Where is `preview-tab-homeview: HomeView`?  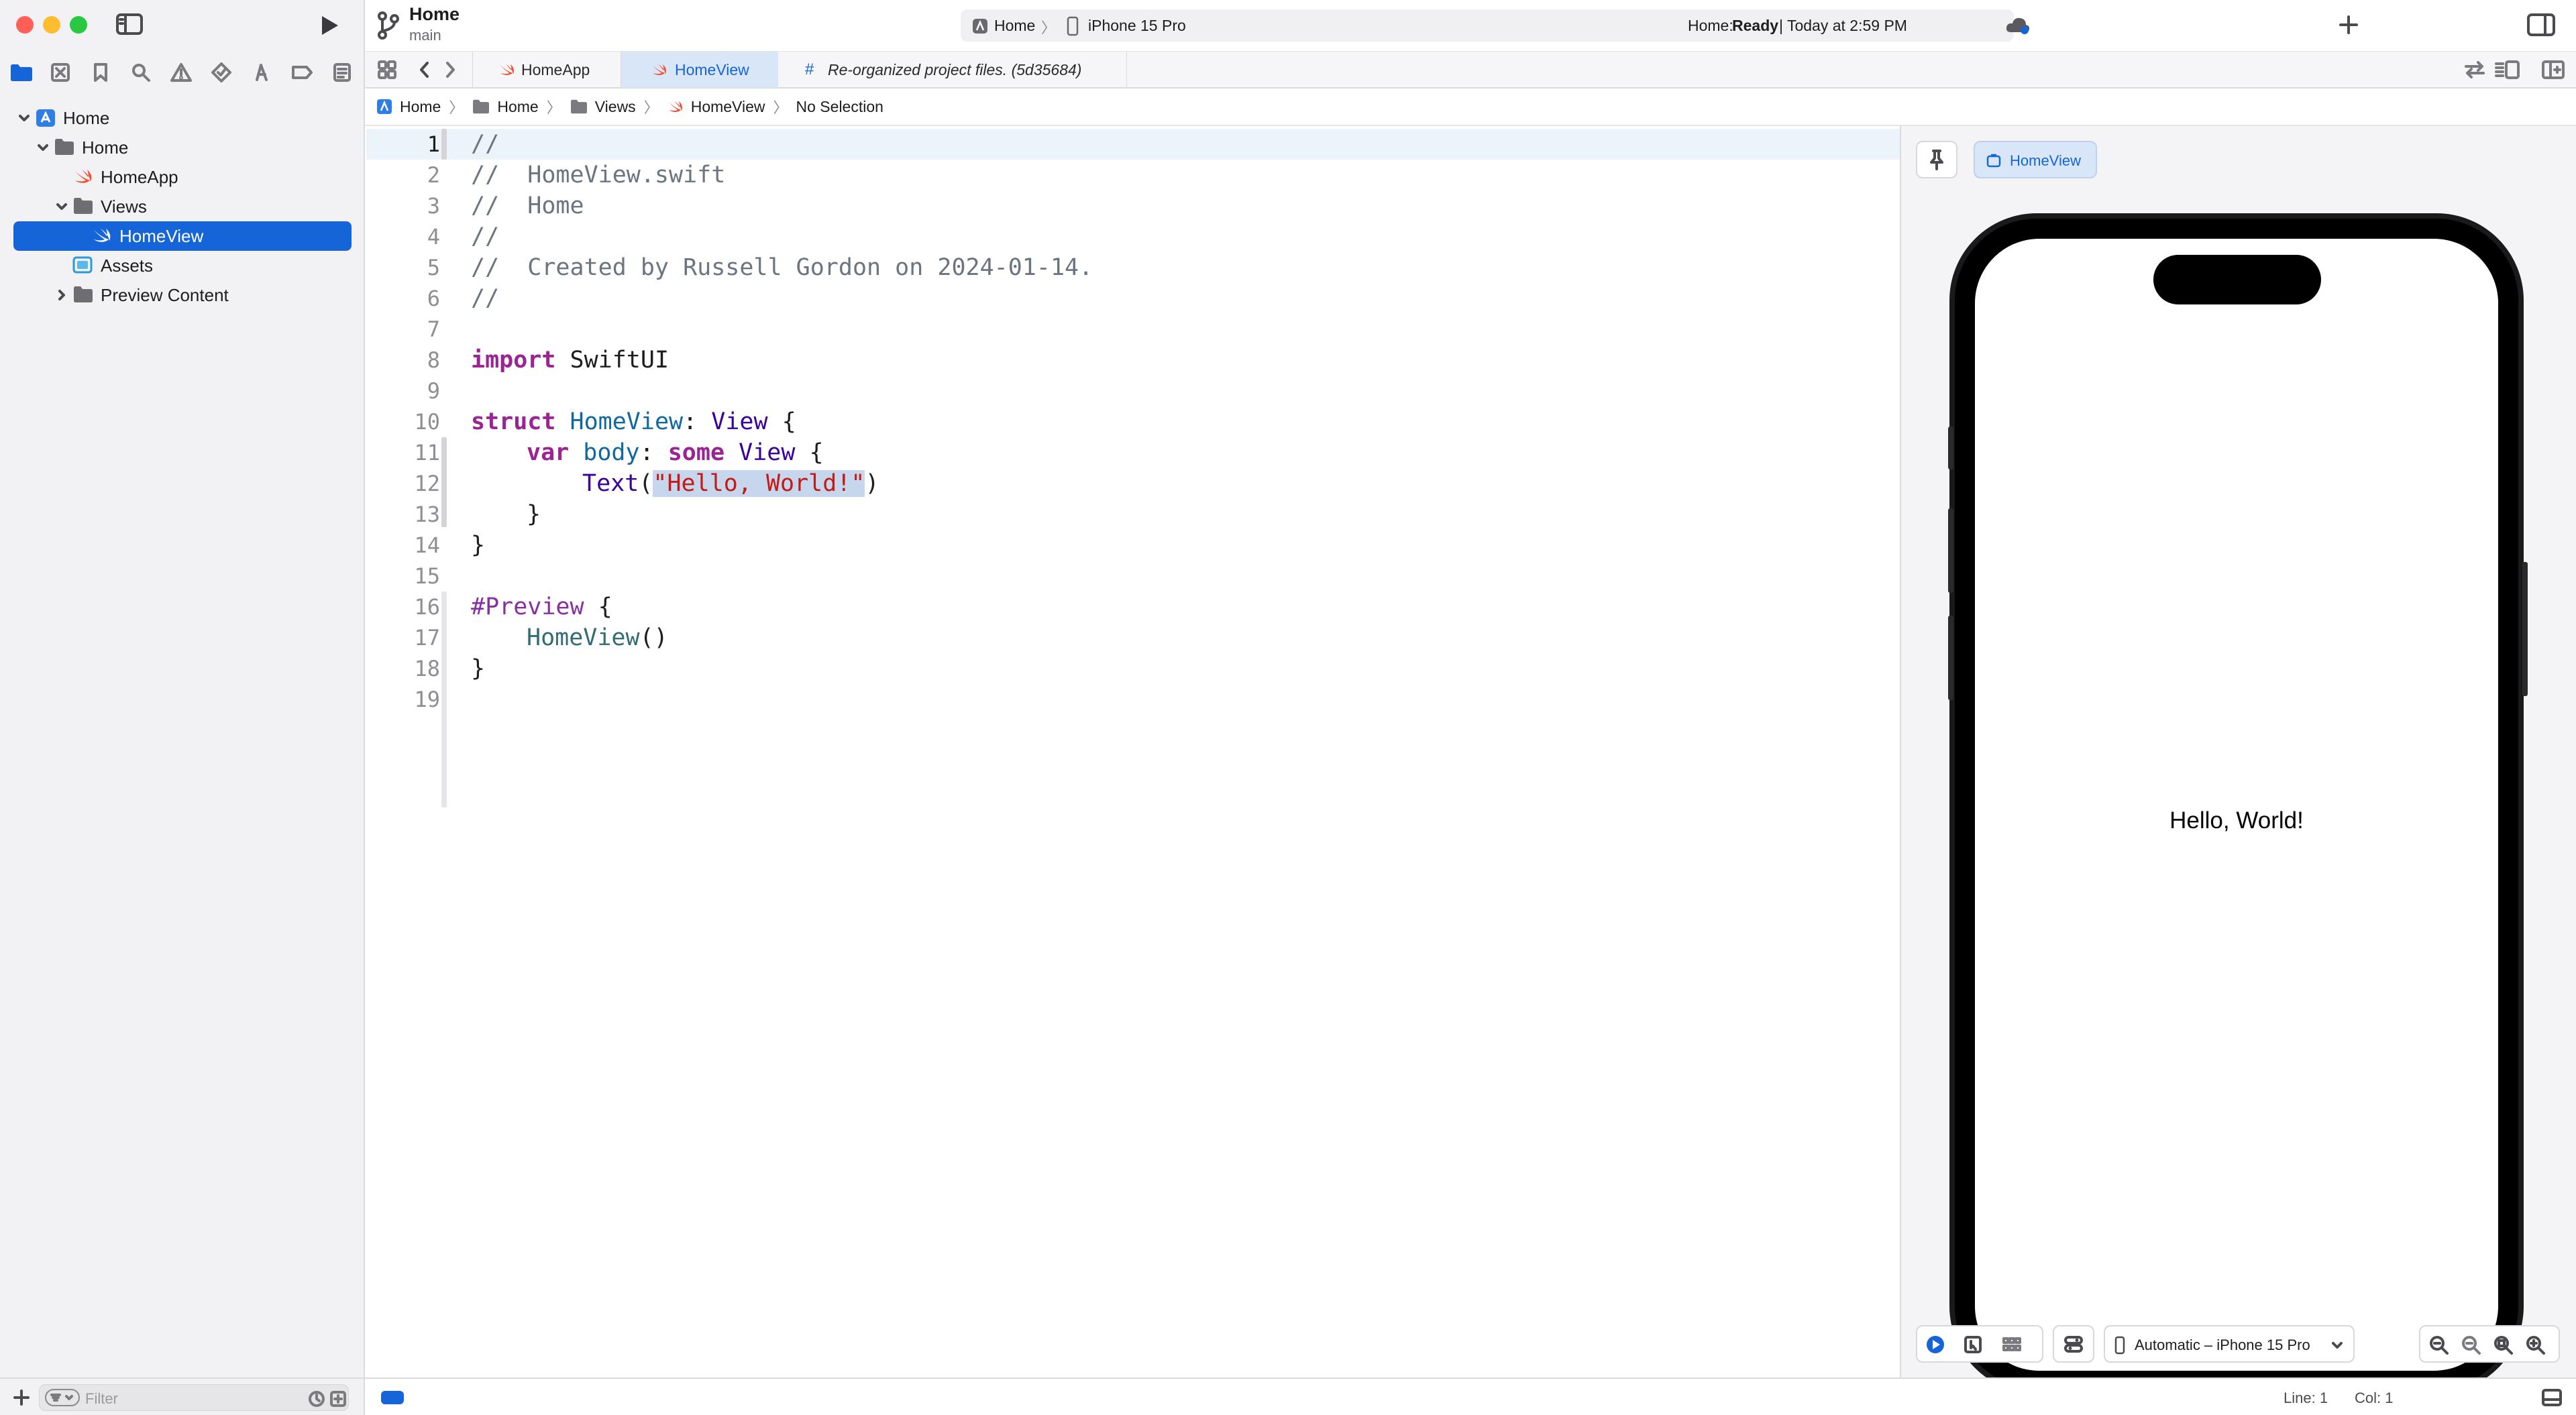 preview-tab-homeview: HomeView is located at coordinates (2035, 159).